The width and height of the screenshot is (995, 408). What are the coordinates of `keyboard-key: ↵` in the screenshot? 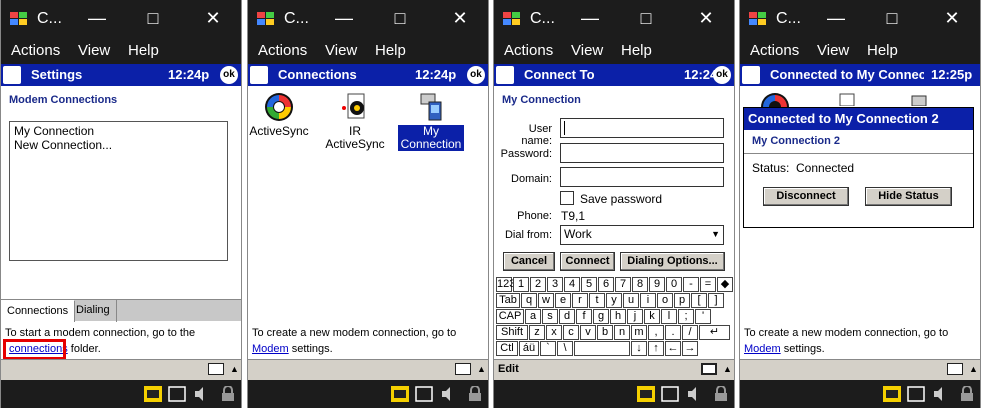 It's located at (714, 332).